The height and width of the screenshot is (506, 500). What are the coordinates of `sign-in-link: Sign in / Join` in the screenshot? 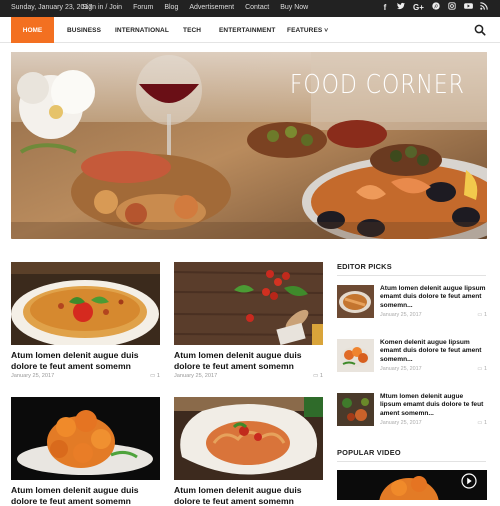 It's located at (102, 7).